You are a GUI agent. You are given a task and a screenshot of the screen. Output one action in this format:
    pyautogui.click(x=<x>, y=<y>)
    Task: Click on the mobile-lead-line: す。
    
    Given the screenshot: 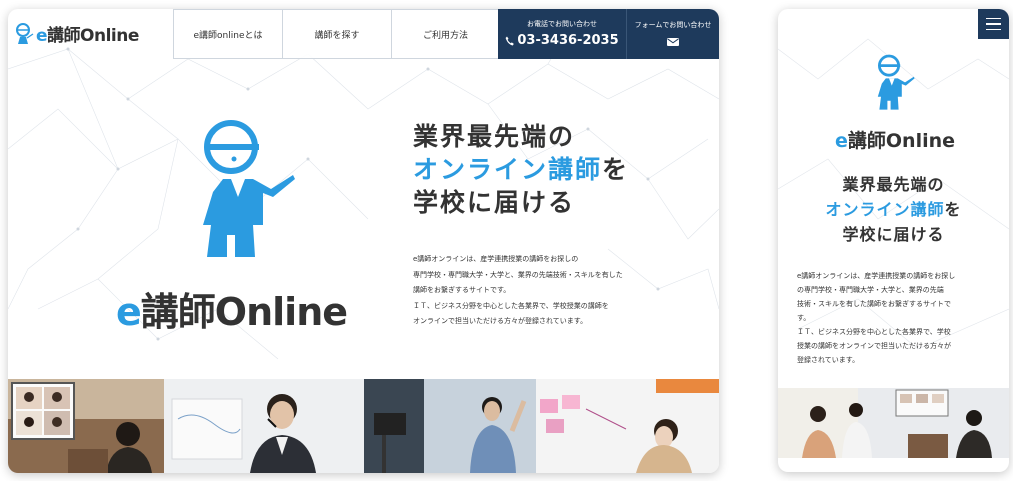 What is the action you would take?
    pyautogui.click(x=804, y=318)
    